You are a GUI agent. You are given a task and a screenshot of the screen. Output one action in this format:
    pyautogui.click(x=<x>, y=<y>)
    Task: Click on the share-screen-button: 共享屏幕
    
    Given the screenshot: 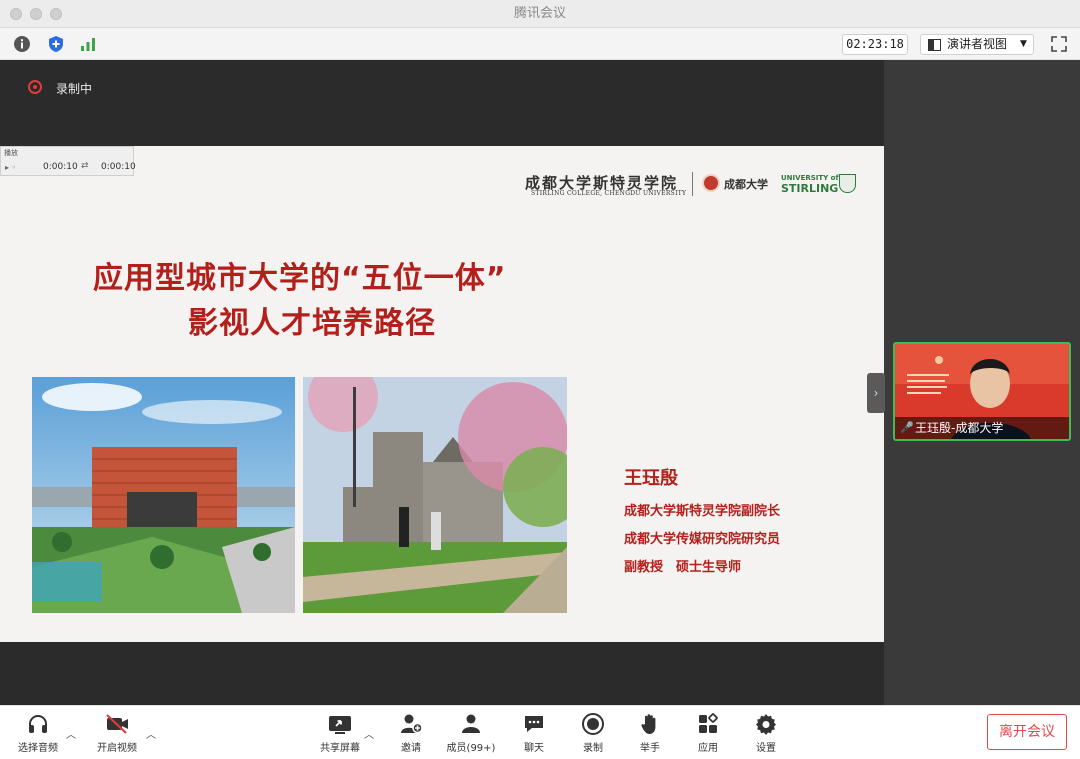 What is the action you would take?
    pyautogui.click(x=340, y=733)
    